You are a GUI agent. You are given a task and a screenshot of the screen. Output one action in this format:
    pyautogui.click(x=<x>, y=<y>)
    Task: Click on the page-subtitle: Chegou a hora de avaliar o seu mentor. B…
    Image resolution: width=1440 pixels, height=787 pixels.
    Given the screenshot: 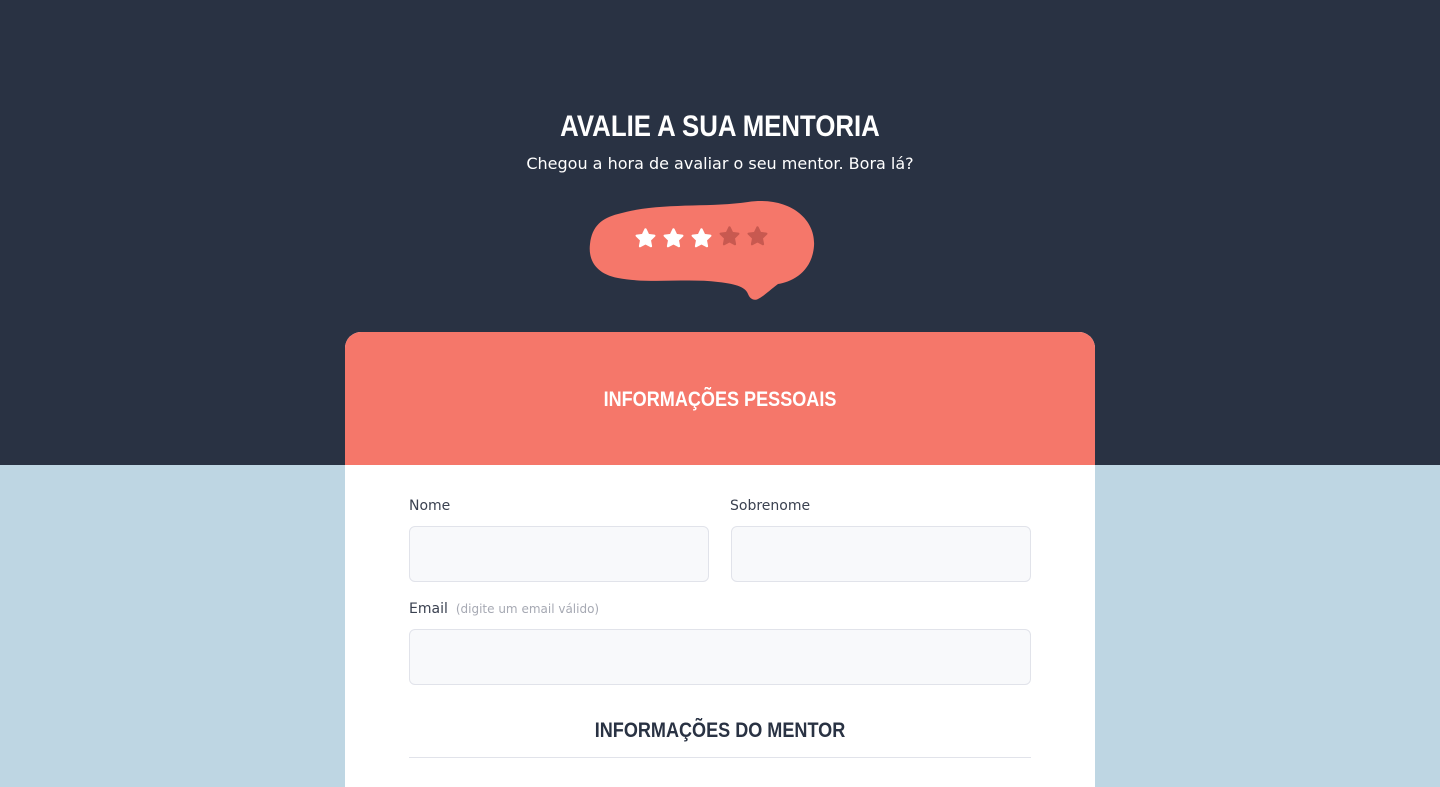 What is the action you would take?
    pyautogui.click(x=720, y=163)
    